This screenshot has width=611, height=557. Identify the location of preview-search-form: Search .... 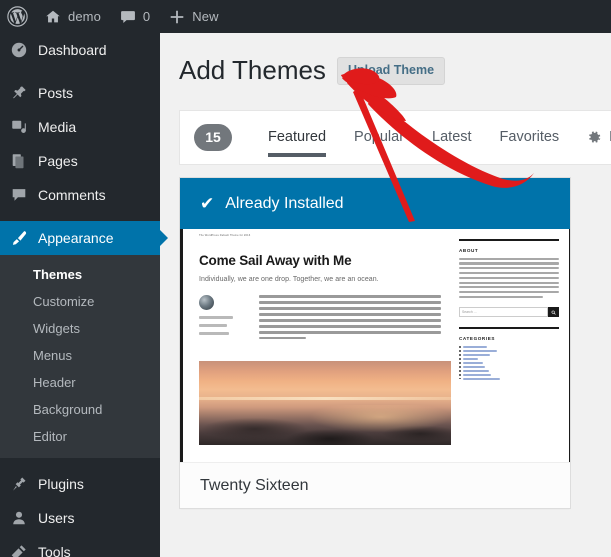
(509, 312).